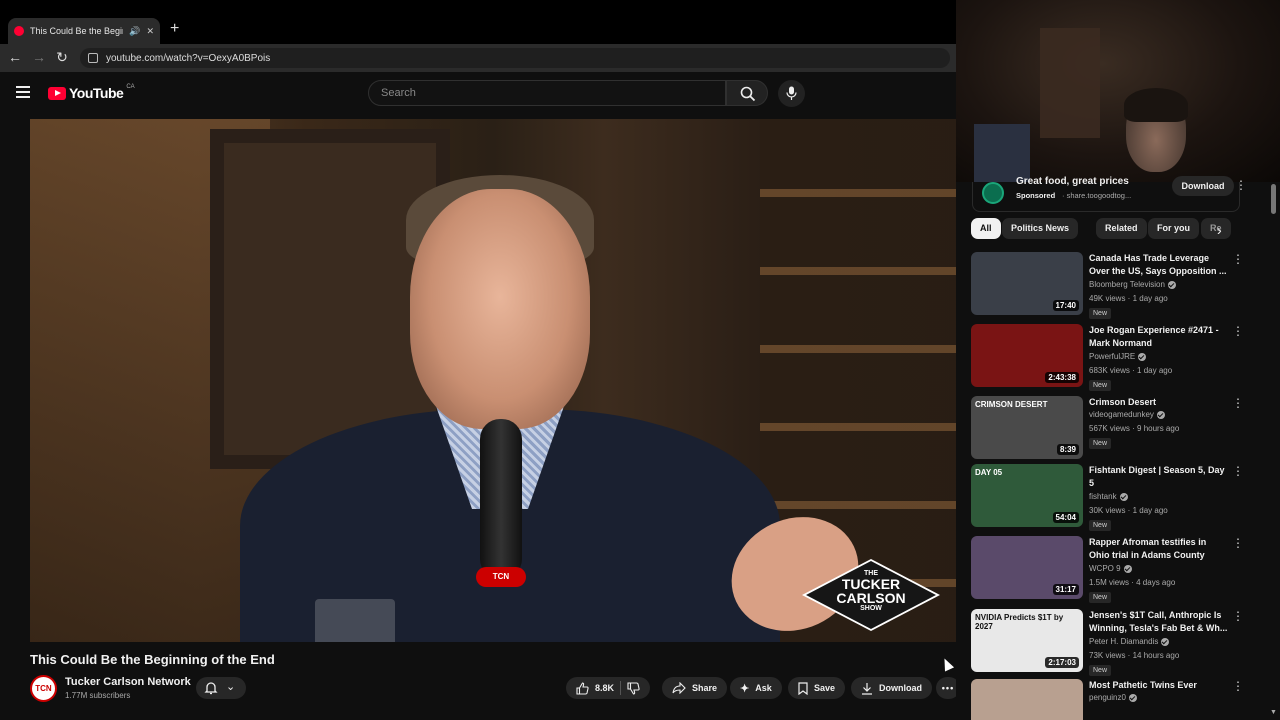 This screenshot has height=720, width=1280. I want to click on logo-region: CA, so click(130, 87).